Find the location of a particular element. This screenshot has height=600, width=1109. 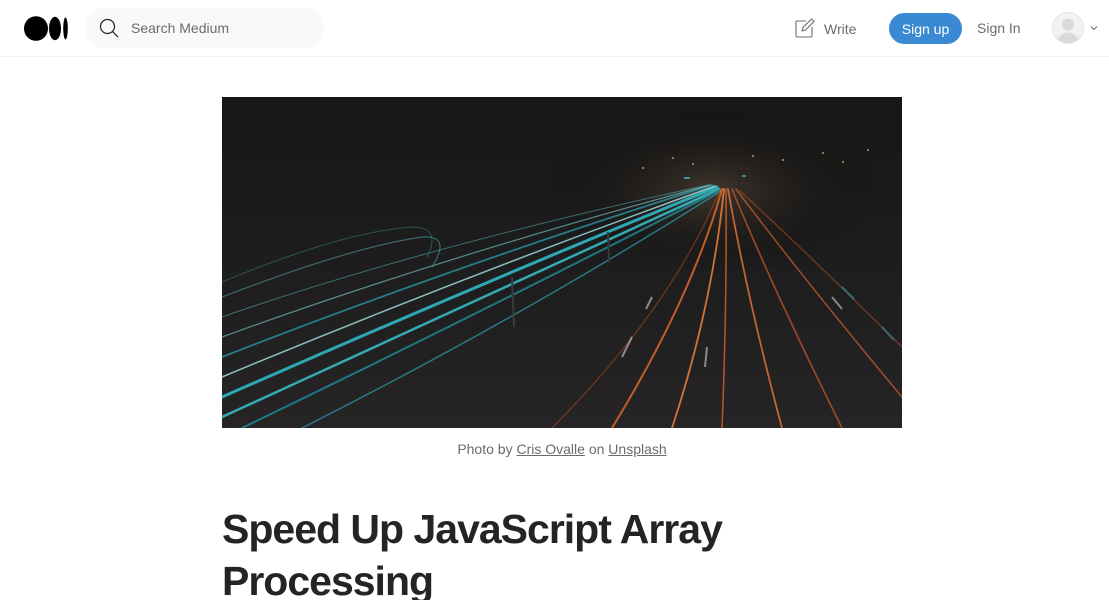

avatar-icon is located at coordinates (1068, 30).